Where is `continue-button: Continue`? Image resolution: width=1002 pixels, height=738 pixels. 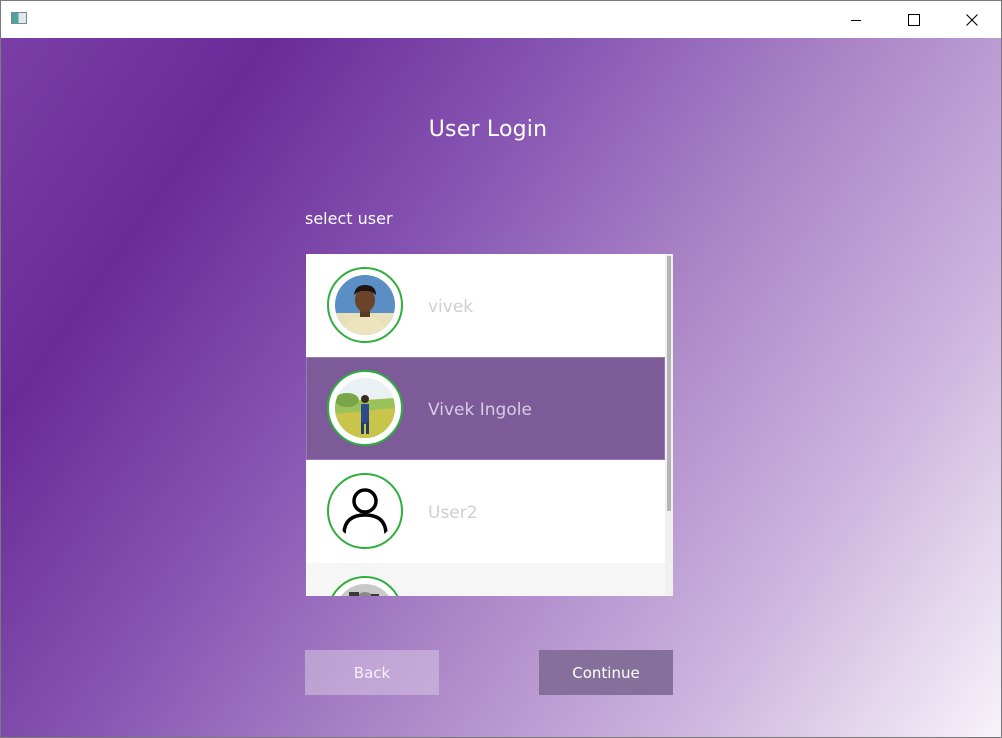 continue-button: Continue is located at coordinates (606, 672).